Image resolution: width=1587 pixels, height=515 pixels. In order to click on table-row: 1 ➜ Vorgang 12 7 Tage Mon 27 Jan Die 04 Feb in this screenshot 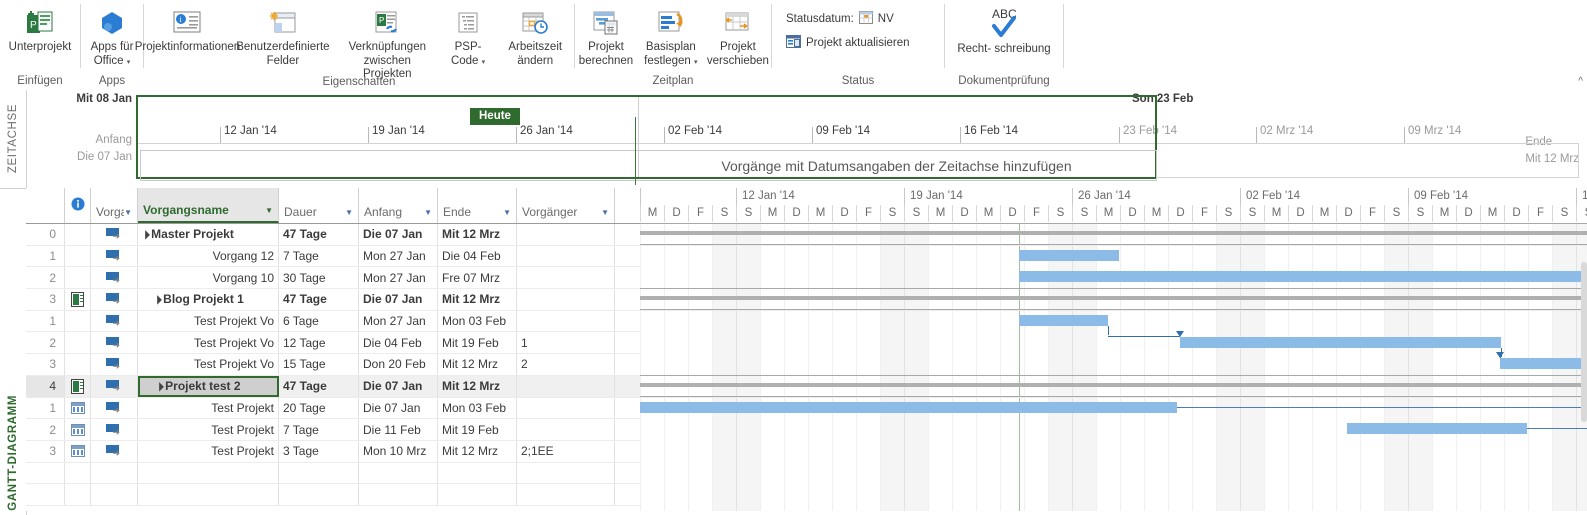, I will do `click(333, 256)`.